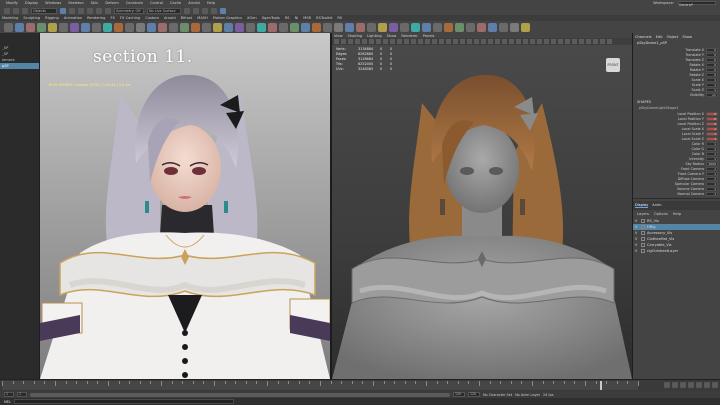 This screenshot has height=405, width=720. I want to click on play-backwards-icon, so click(683, 385).